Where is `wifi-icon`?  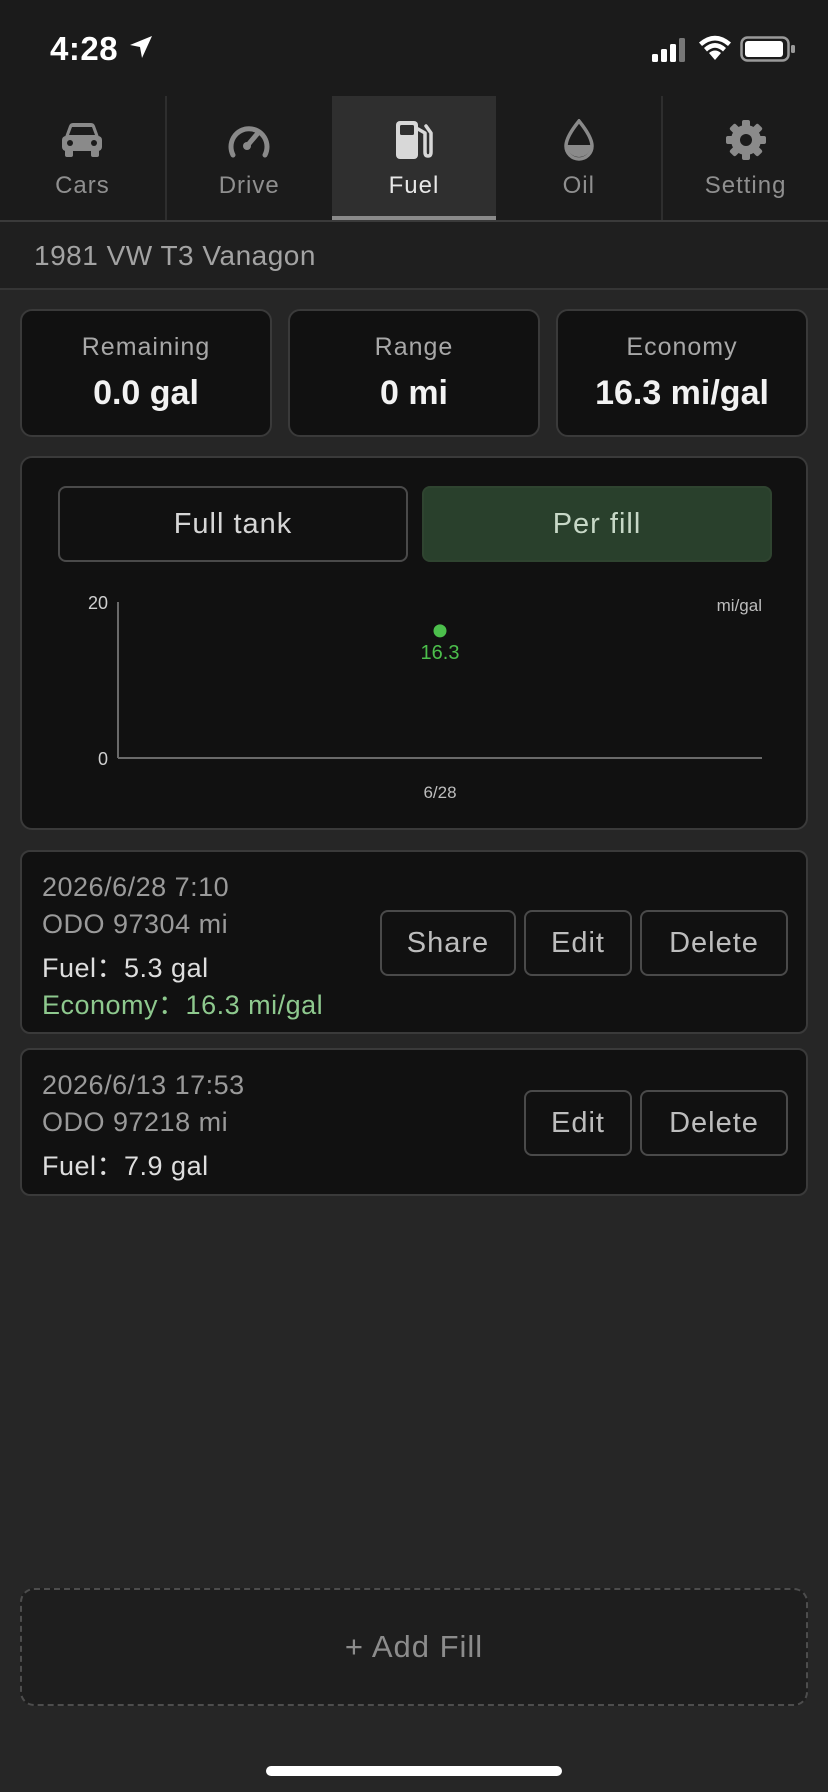
wifi-icon is located at coordinates (715, 47).